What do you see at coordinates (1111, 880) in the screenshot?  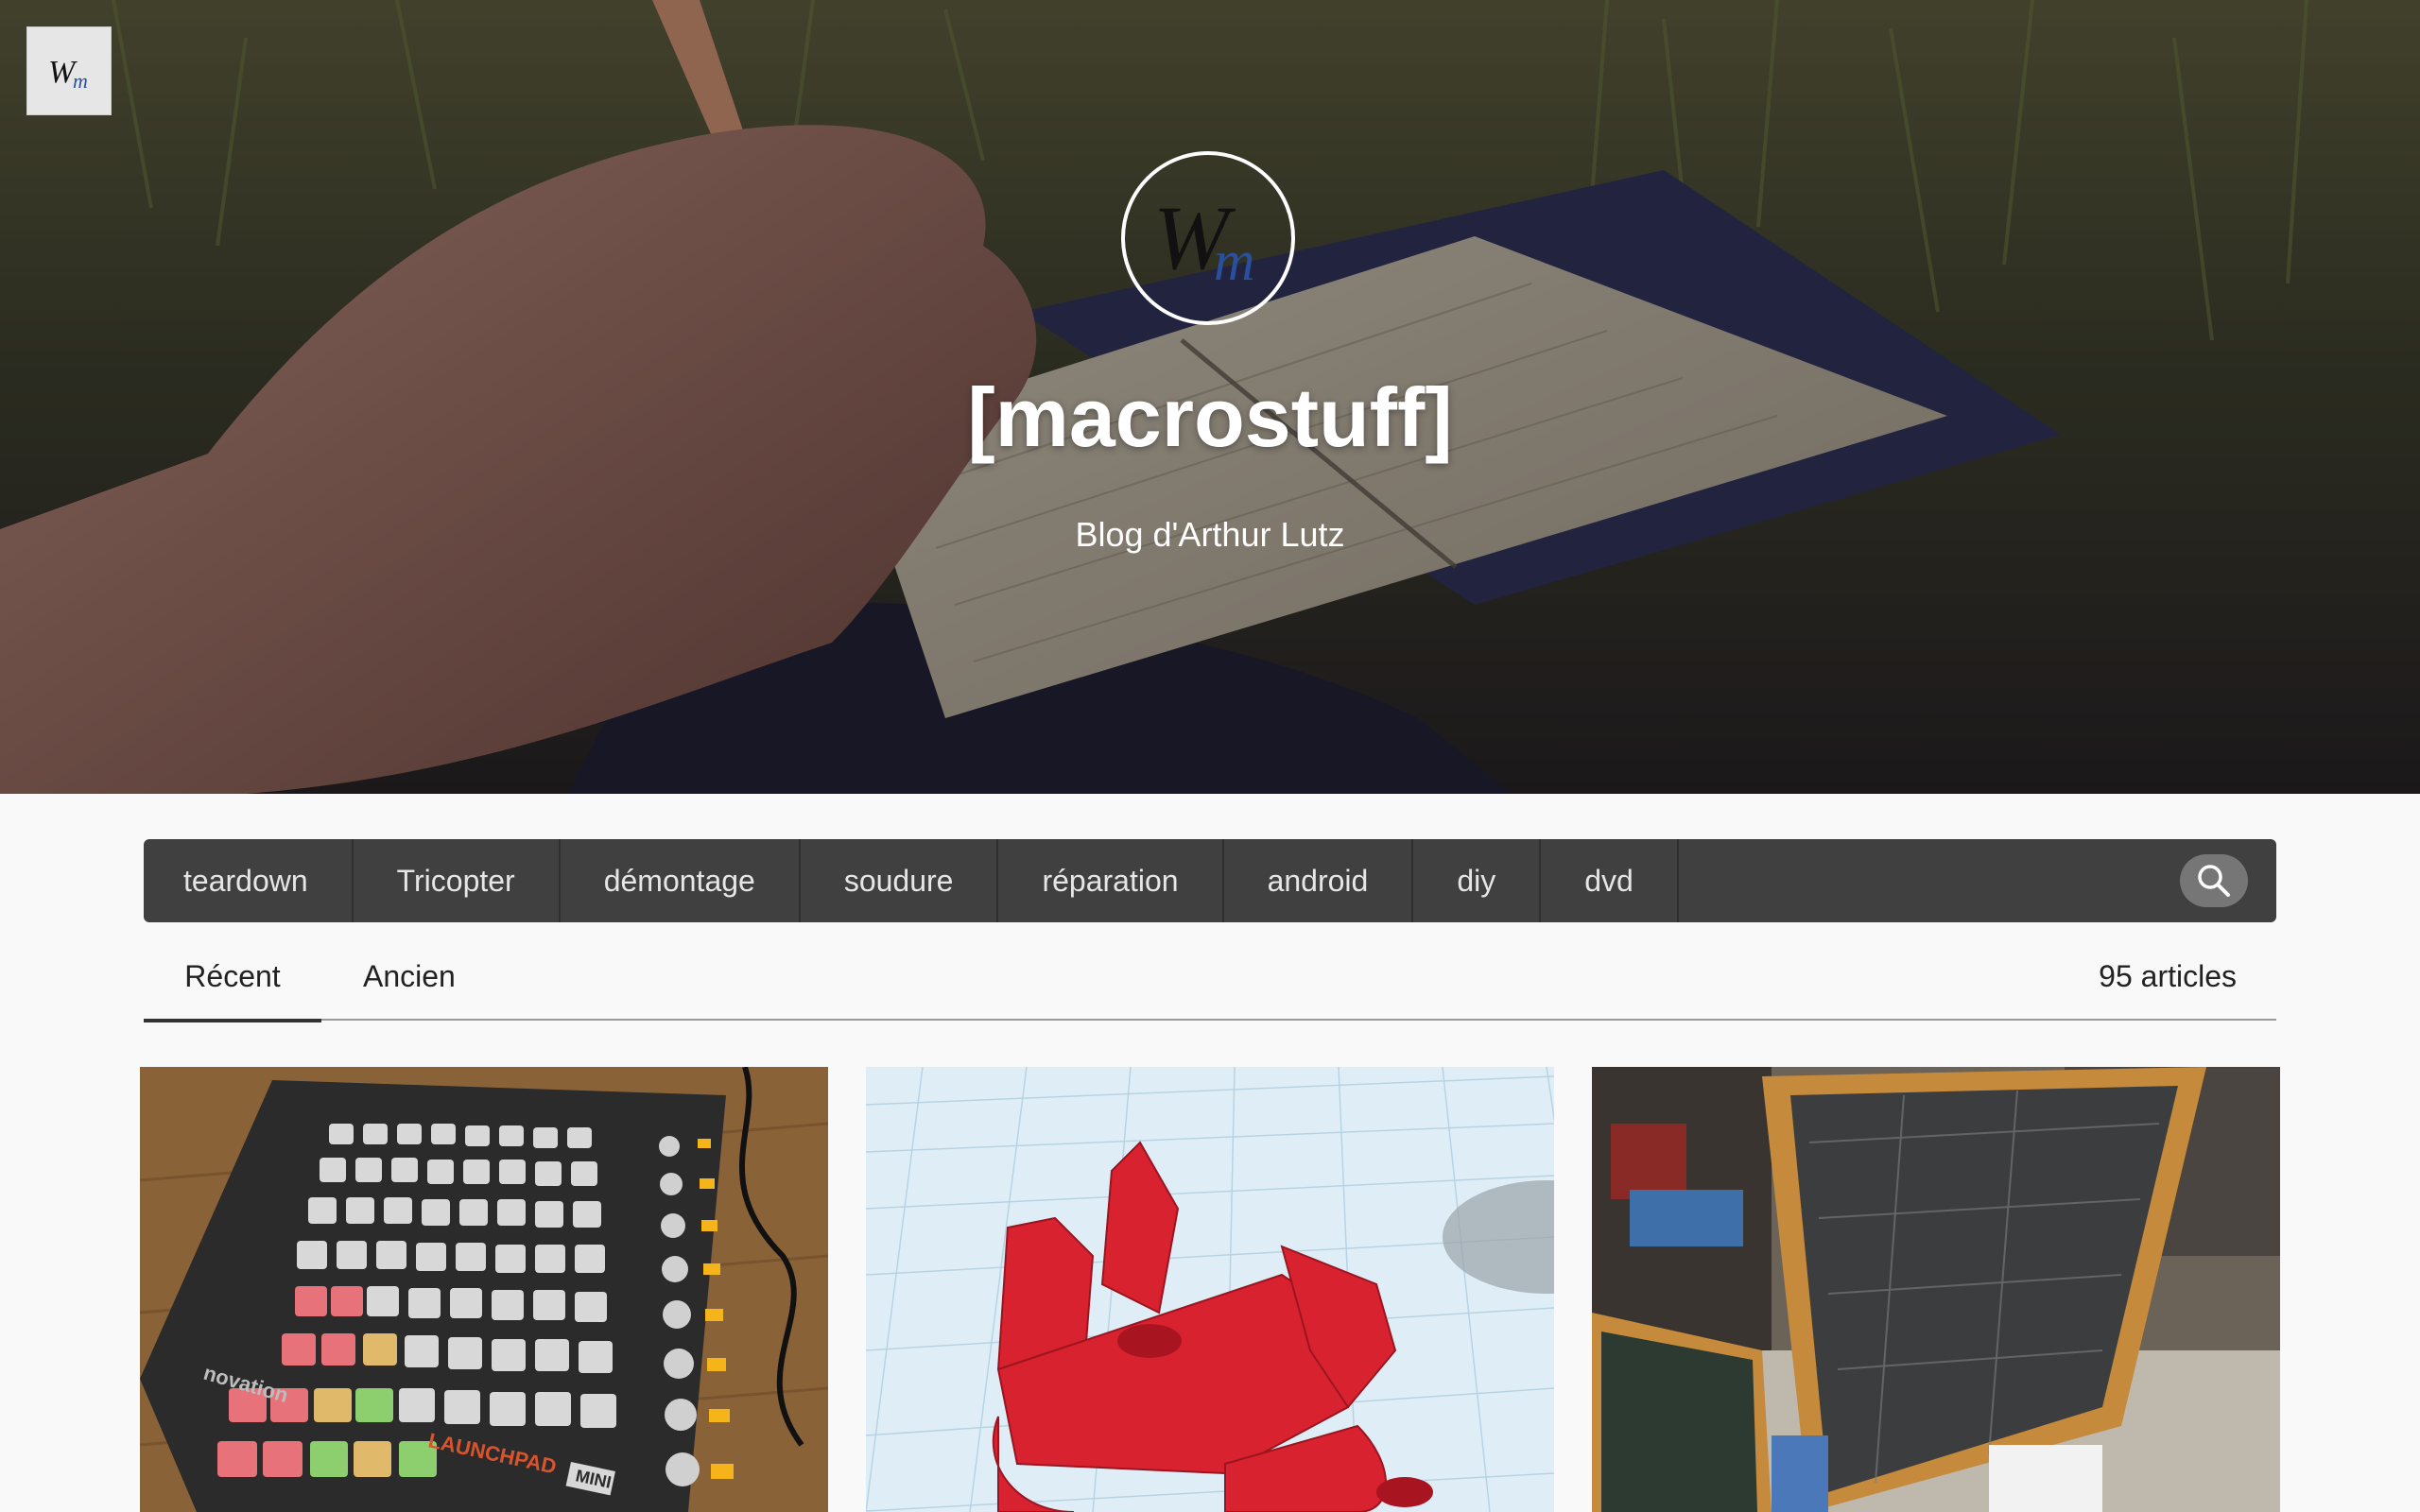 I see `tag-reparation: réparation` at bounding box center [1111, 880].